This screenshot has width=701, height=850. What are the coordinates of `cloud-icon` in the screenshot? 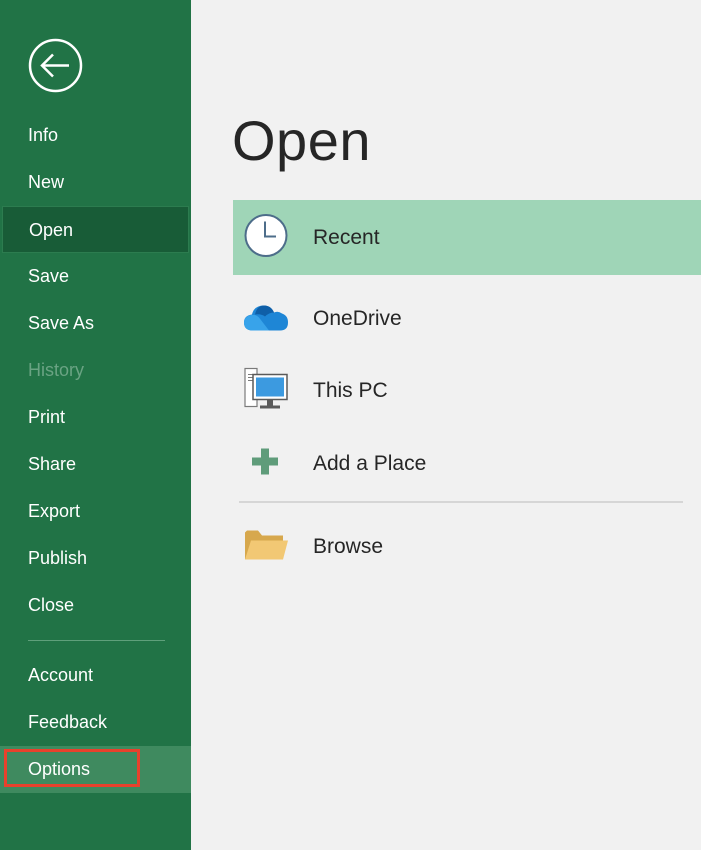 It's located at (266, 318).